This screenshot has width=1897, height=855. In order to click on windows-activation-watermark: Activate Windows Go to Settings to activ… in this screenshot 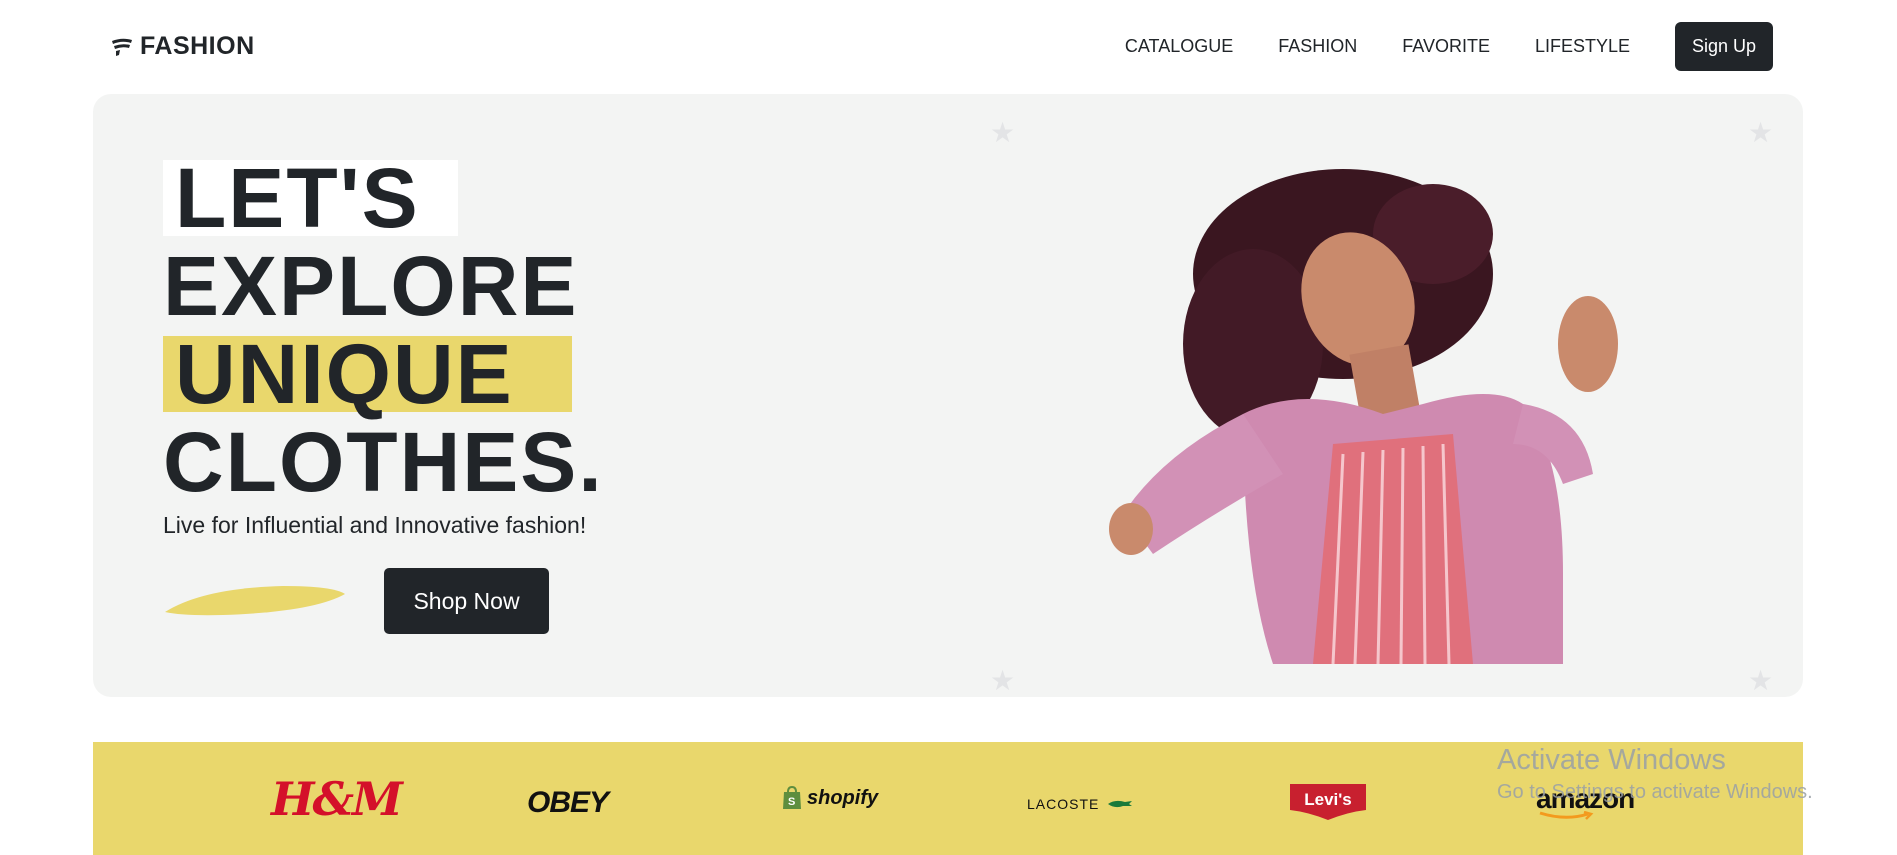, I will do `click(1655, 774)`.